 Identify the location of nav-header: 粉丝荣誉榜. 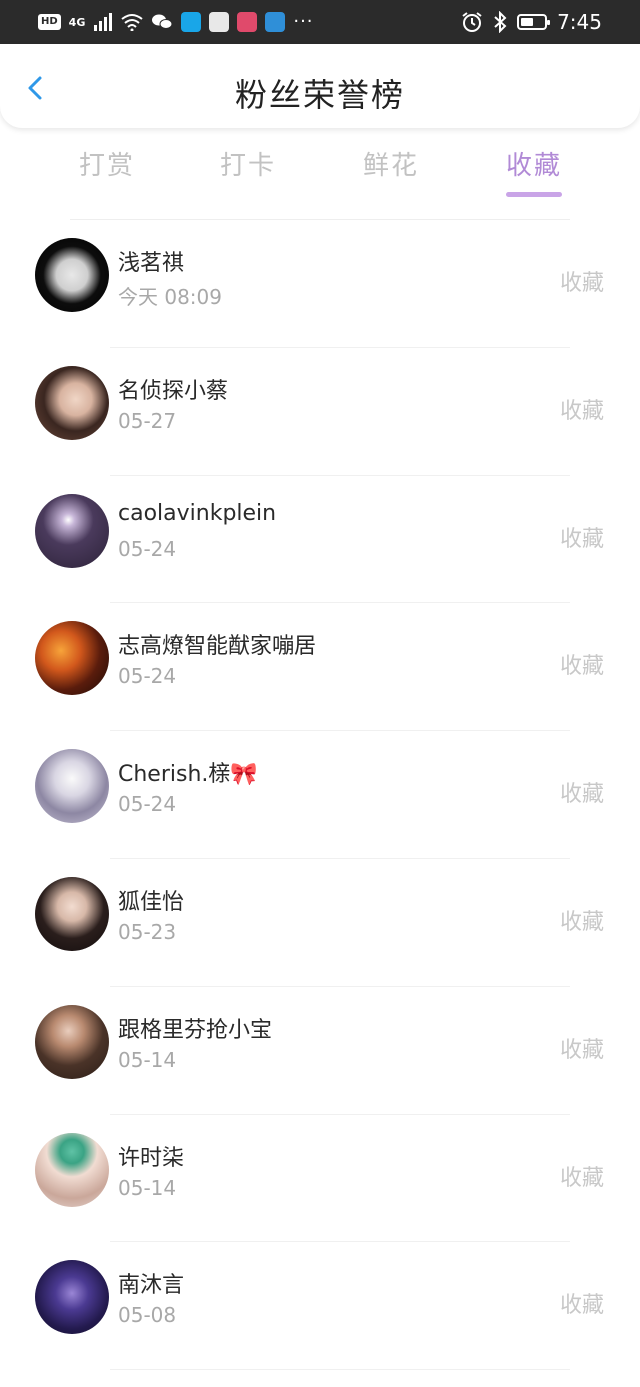
(320, 86).